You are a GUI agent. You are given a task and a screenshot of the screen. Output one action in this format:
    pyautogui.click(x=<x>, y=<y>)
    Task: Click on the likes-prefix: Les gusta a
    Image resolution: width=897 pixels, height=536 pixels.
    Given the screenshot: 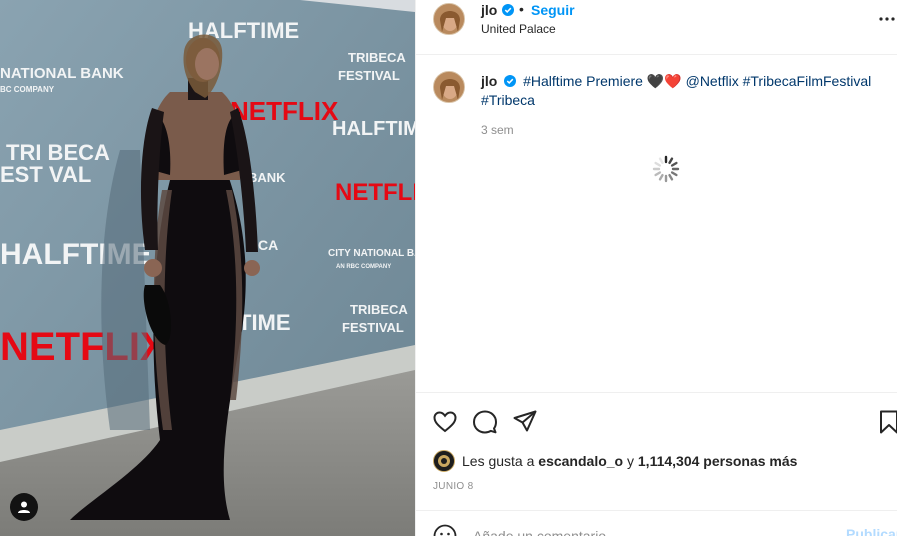 What is the action you would take?
    pyautogui.click(x=498, y=461)
    